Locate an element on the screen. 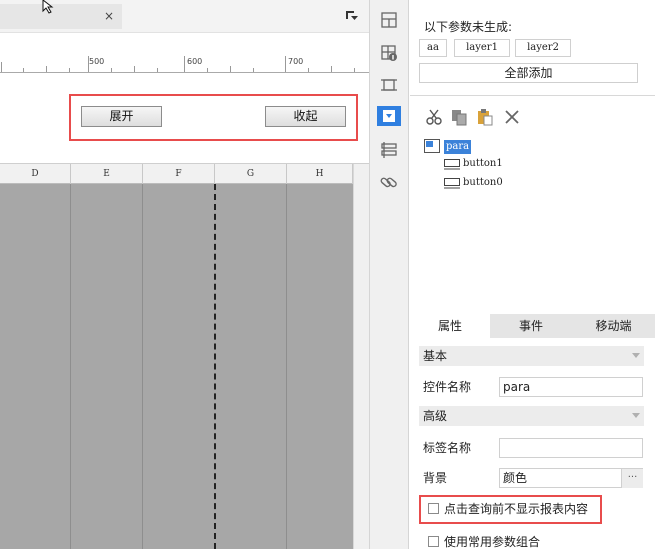 This screenshot has width=655, height=549. ruler-label-500: 500 is located at coordinates (97, 61).